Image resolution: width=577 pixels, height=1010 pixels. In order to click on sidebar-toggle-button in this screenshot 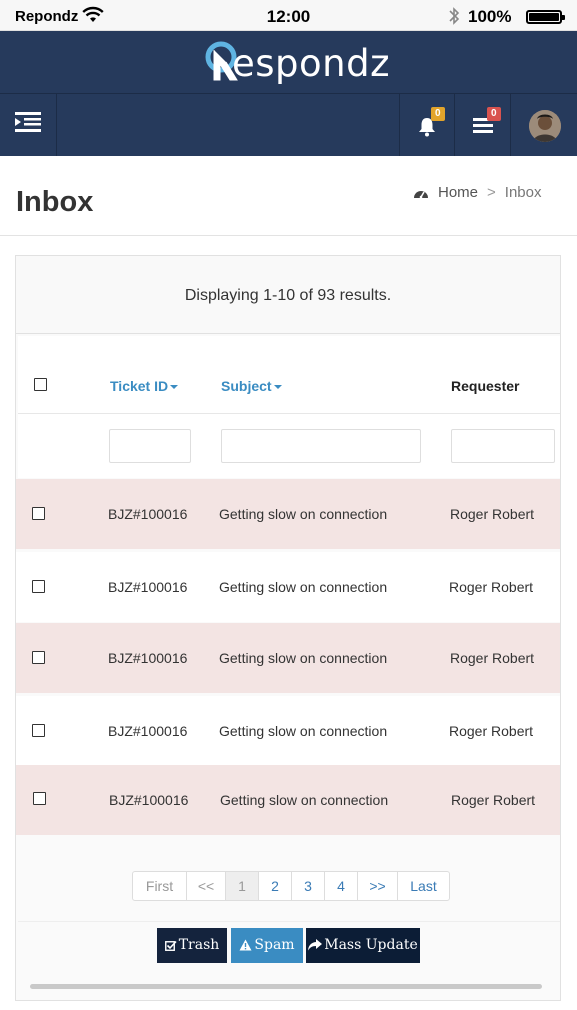, I will do `click(28, 125)`.